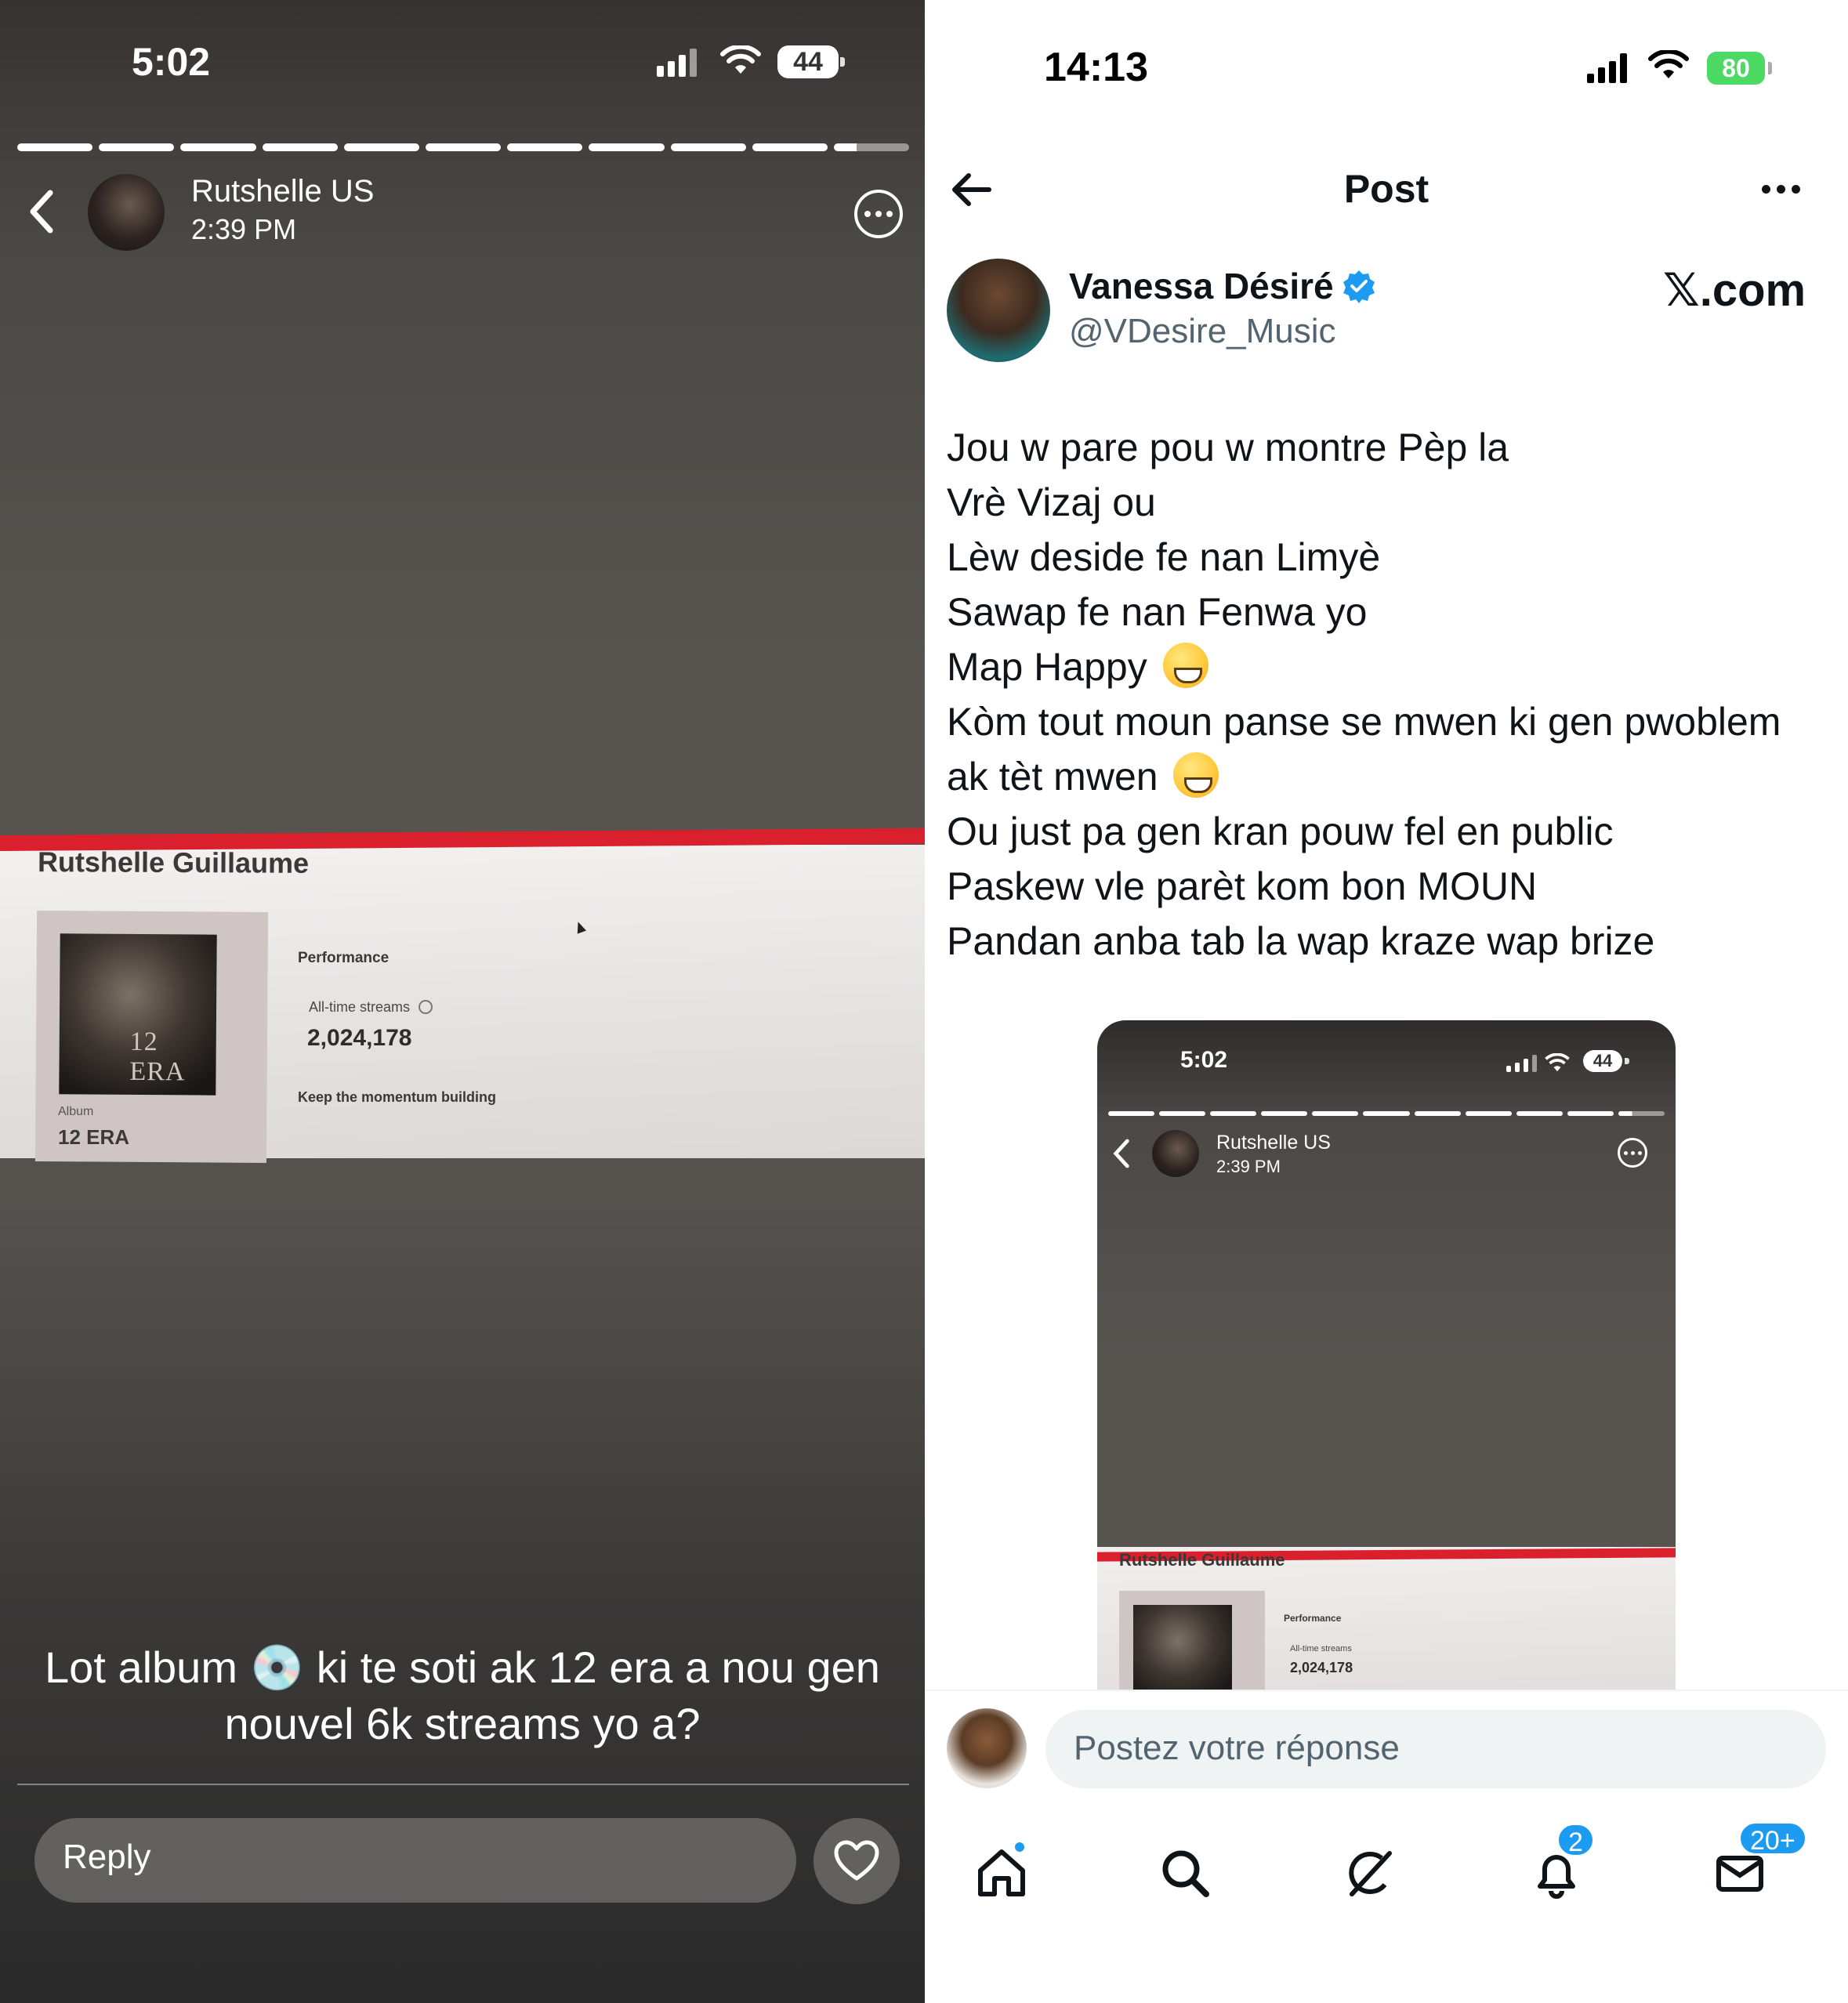  What do you see at coordinates (397, 1097) in the screenshot?
I see `momentum-text: Keep the momentum building` at bounding box center [397, 1097].